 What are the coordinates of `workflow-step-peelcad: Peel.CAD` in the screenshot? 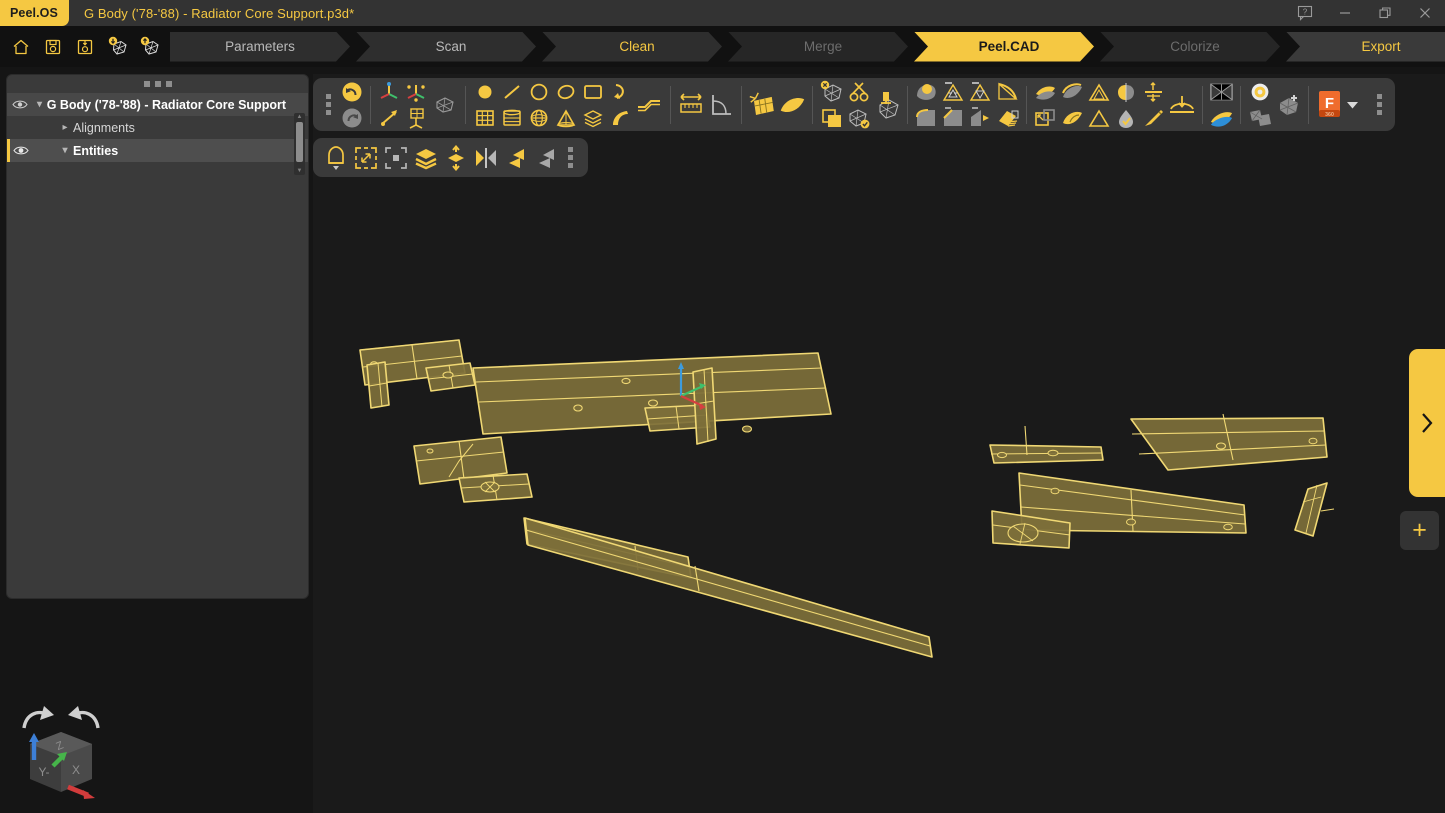 It's located at (1004, 47).